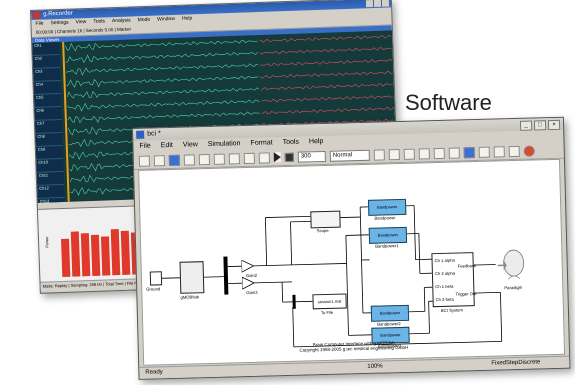  I want to click on cut-icon, so click(204, 159).